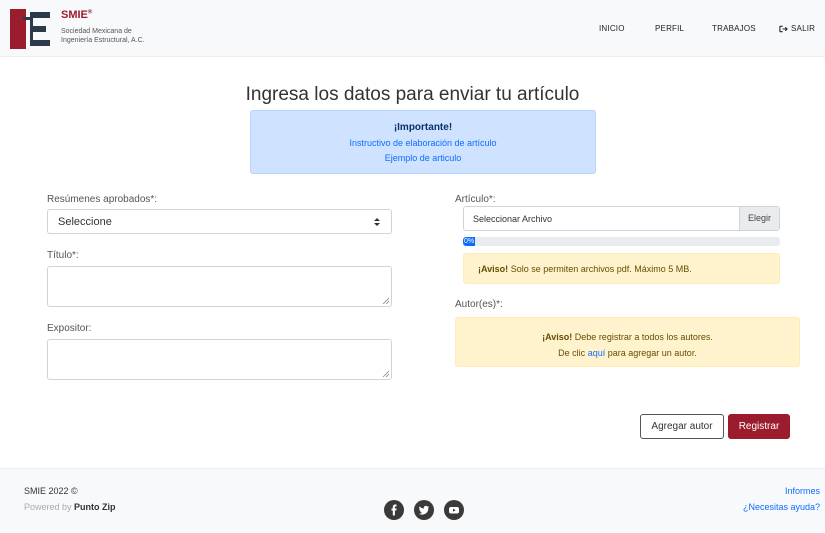 The image size is (825, 533). What do you see at coordinates (30, 29) in the screenshot?
I see `smie-logo-icon` at bounding box center [30, 29].